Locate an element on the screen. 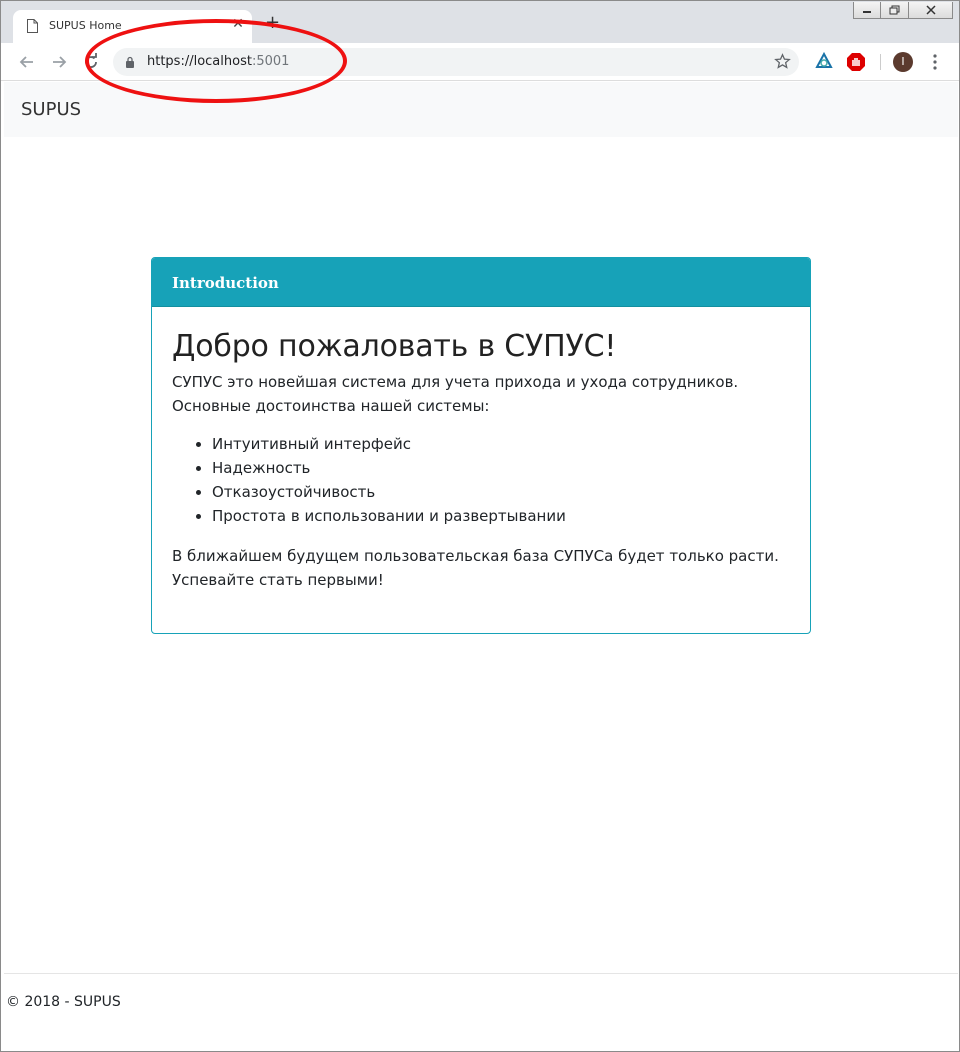 Image resolution: width=960 pixels, height=1052 pixels. footer-text: © 2018 - SUPUS is located at coordinates (63, 1002).